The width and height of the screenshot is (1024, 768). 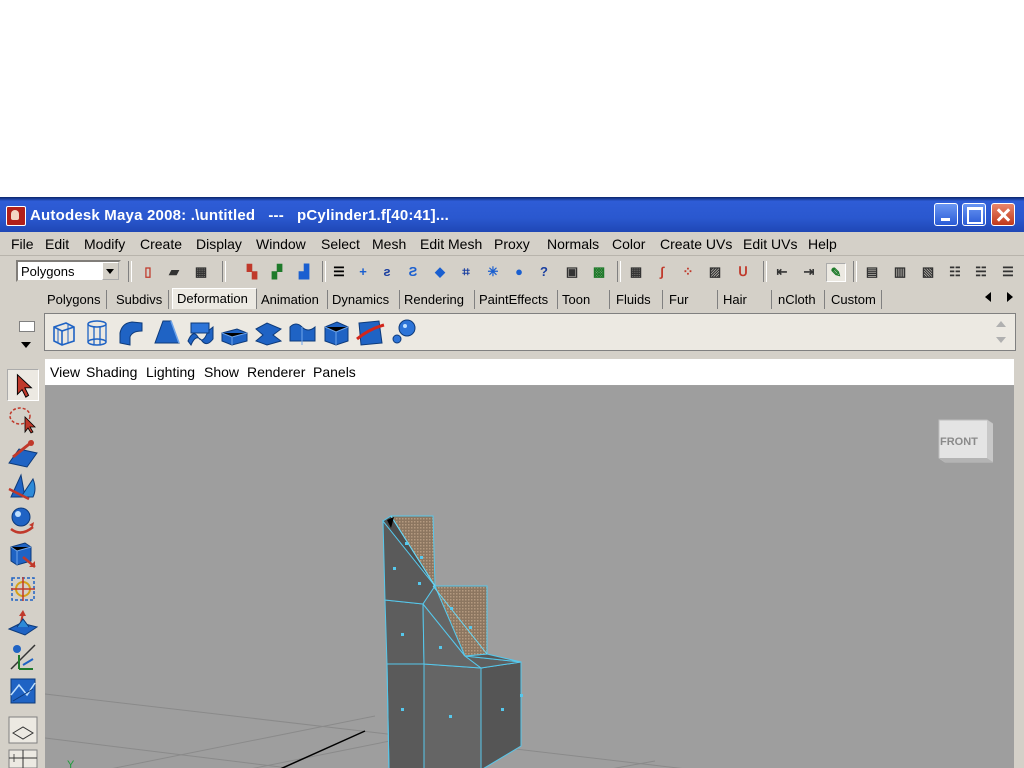 I want to click on tab-polygons: Polygons, so click(x=75, y=299).